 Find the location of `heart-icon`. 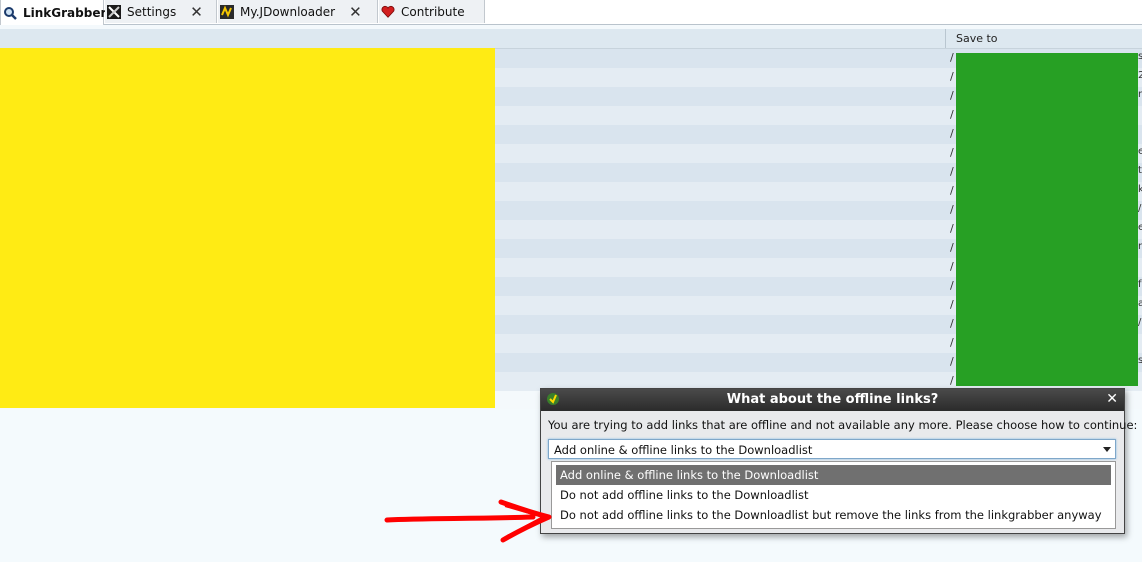

heart-icon is located at coordinates (388, 12).